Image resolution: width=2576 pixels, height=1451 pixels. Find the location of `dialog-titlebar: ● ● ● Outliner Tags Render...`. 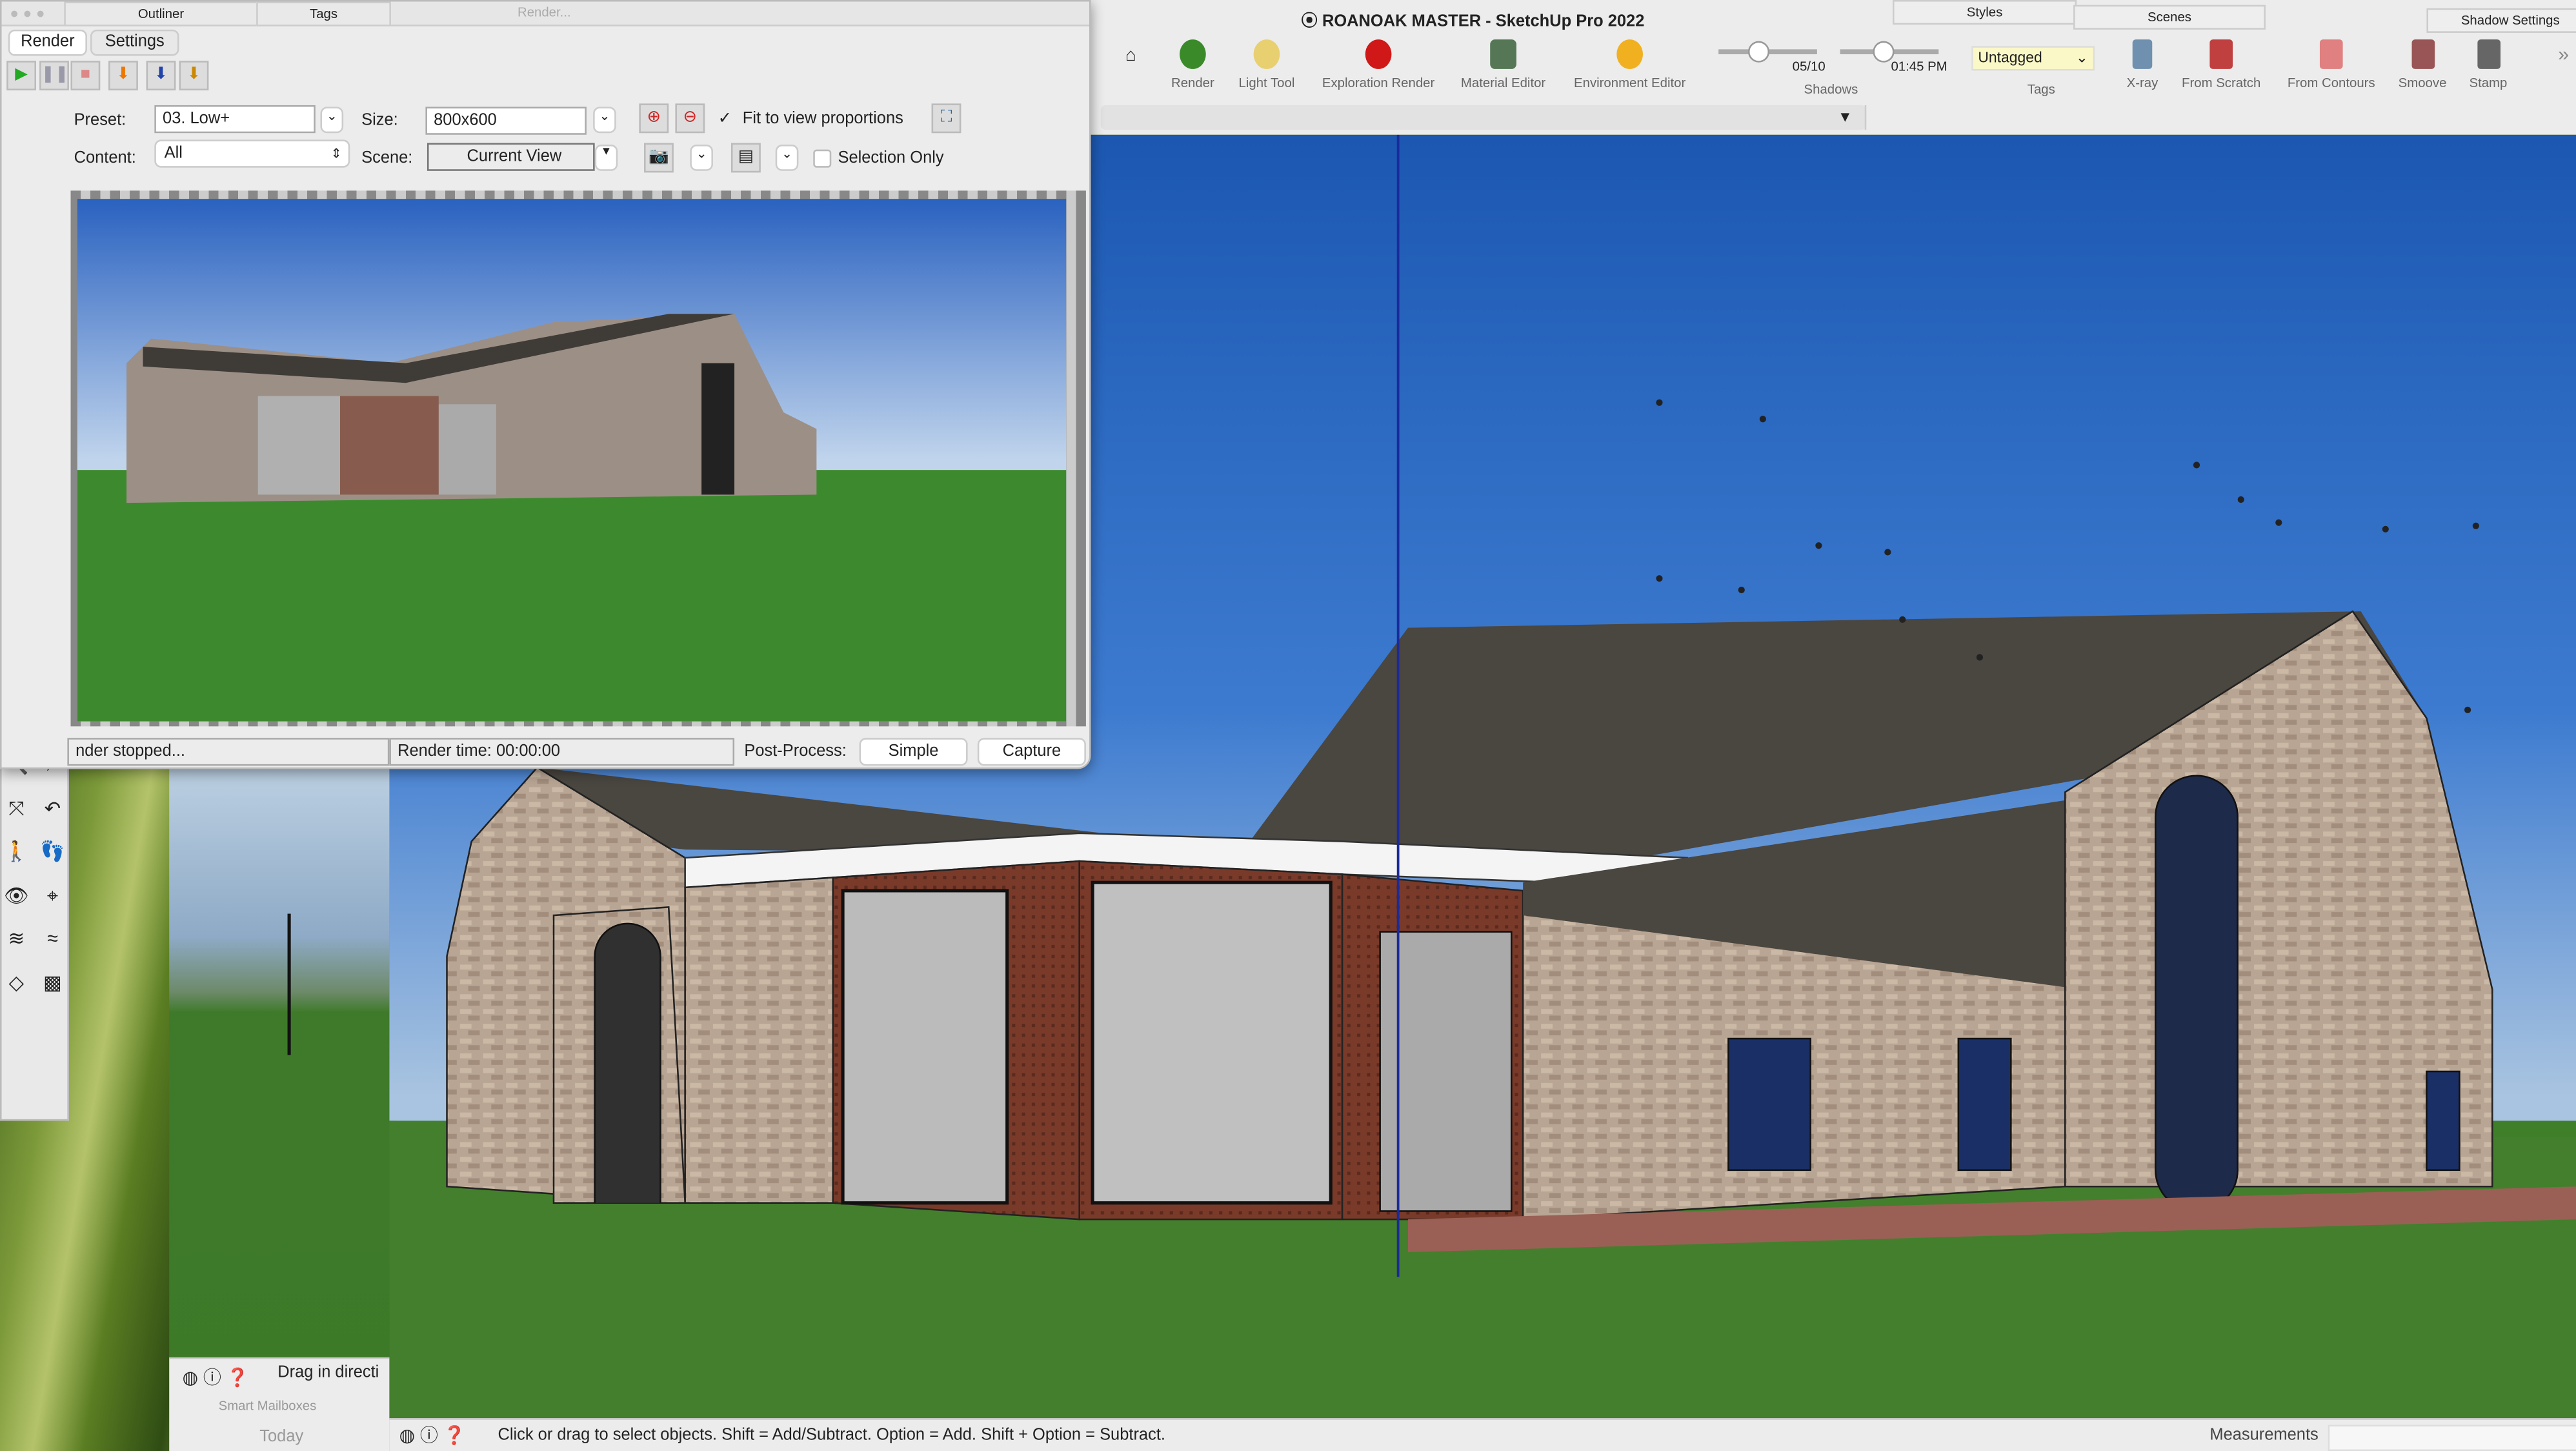

dialog-titlebar: ● ● ● Outliner Tags Render... is located at coordinates (545, 13).